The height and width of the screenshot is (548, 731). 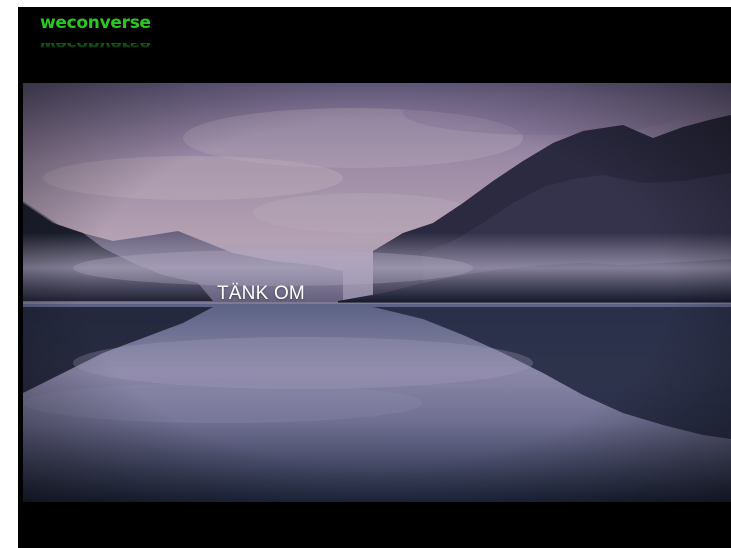 I want to click on weconverse-logo: weconverse weconverse, so click(x=95, y=35).